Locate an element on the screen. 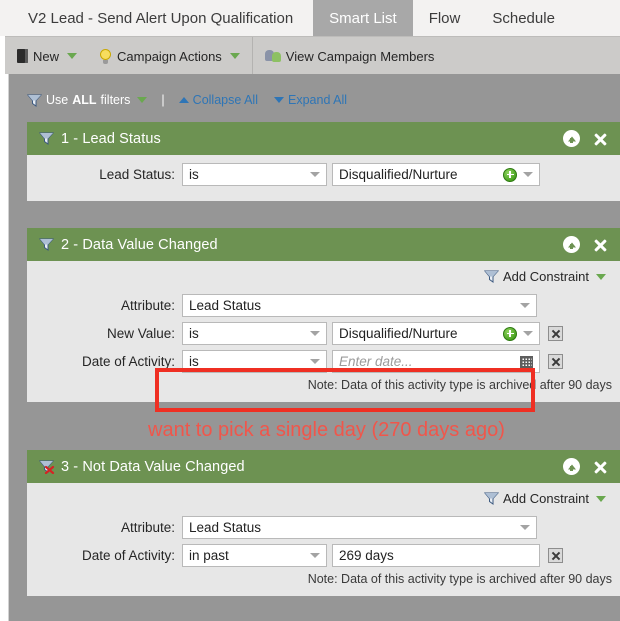 This screenshot has width=620, height=621. toolbar-group-members: View Campaign Members is located at coordinates (349, 56).